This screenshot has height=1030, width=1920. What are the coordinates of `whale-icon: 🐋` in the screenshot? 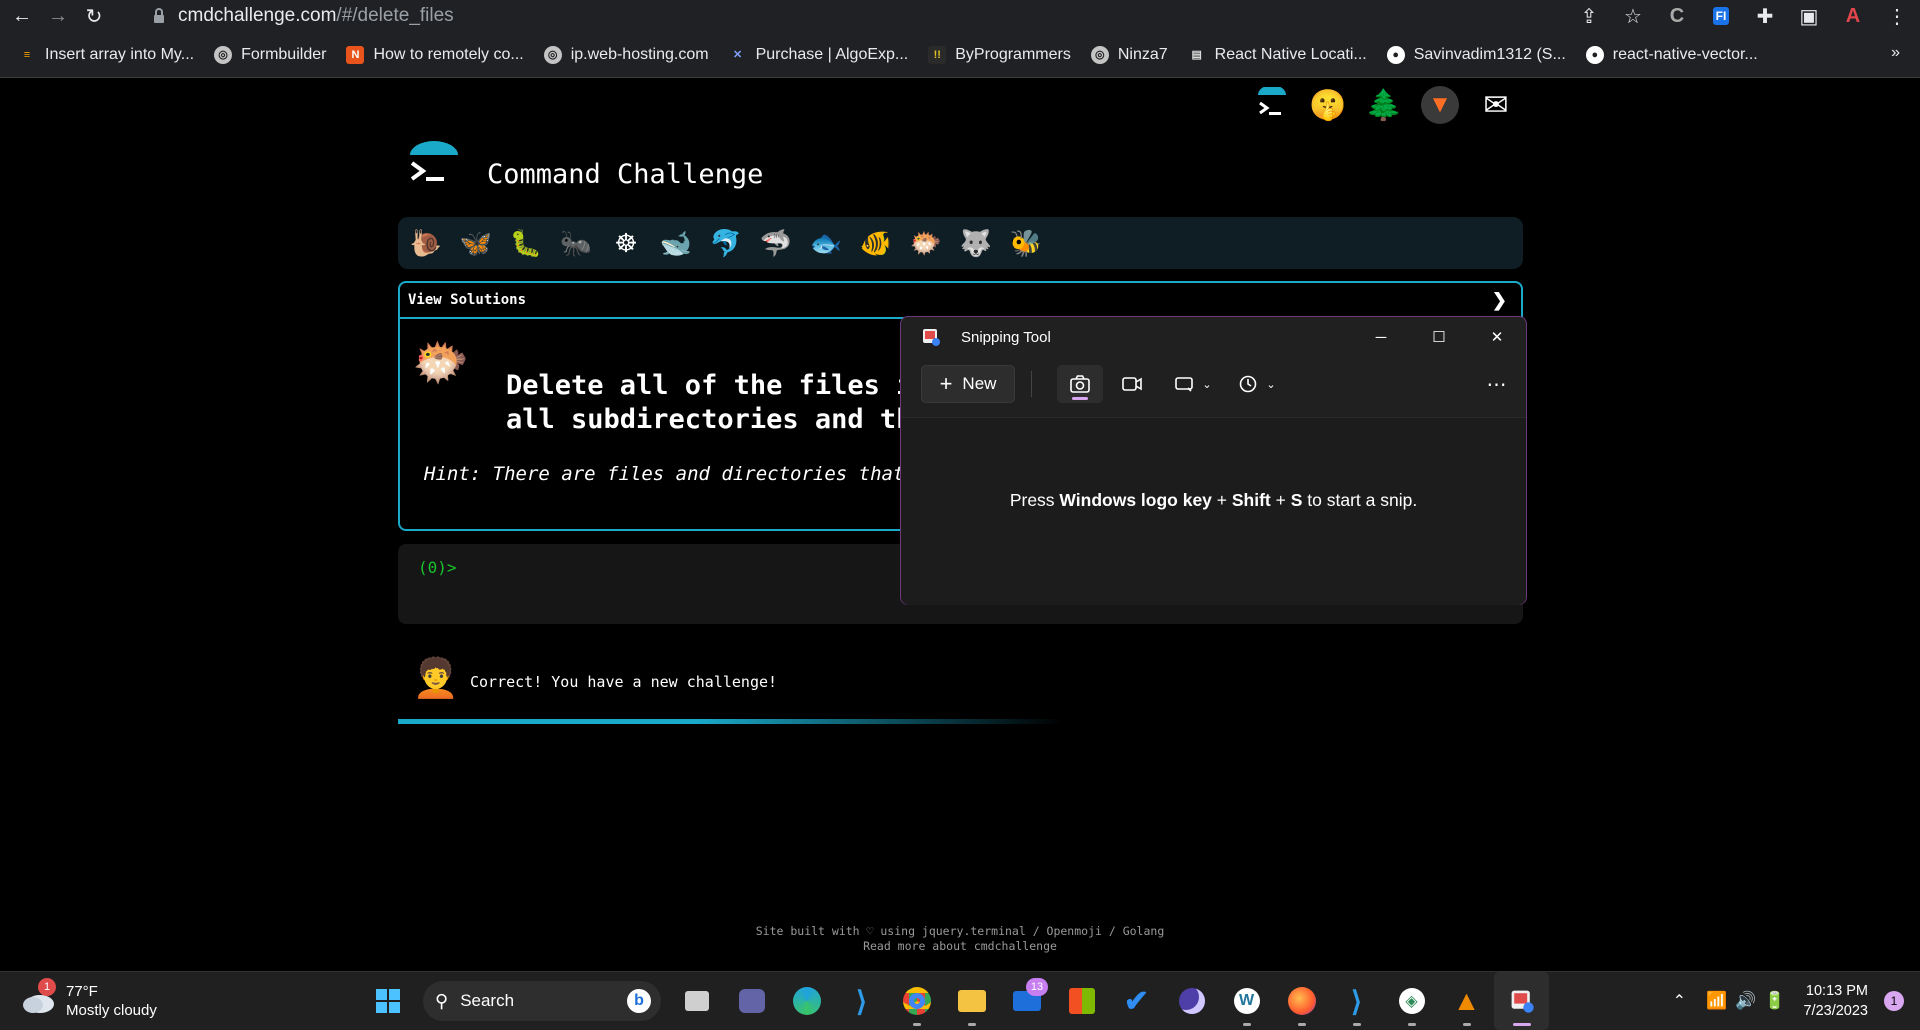 It's located at (676, 243).